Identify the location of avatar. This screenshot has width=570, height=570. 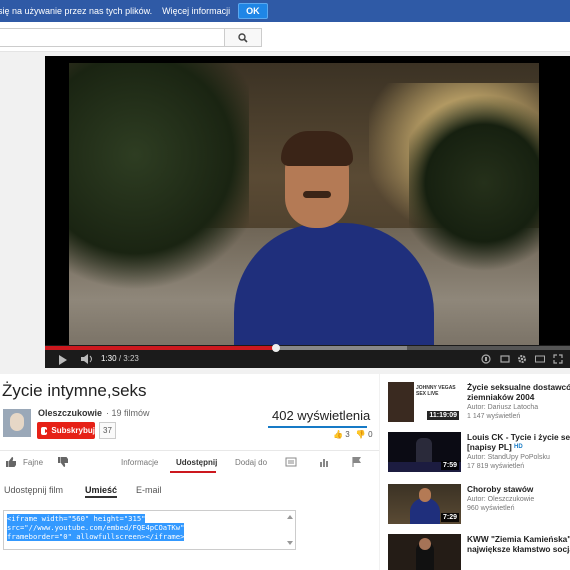
(17, 423).